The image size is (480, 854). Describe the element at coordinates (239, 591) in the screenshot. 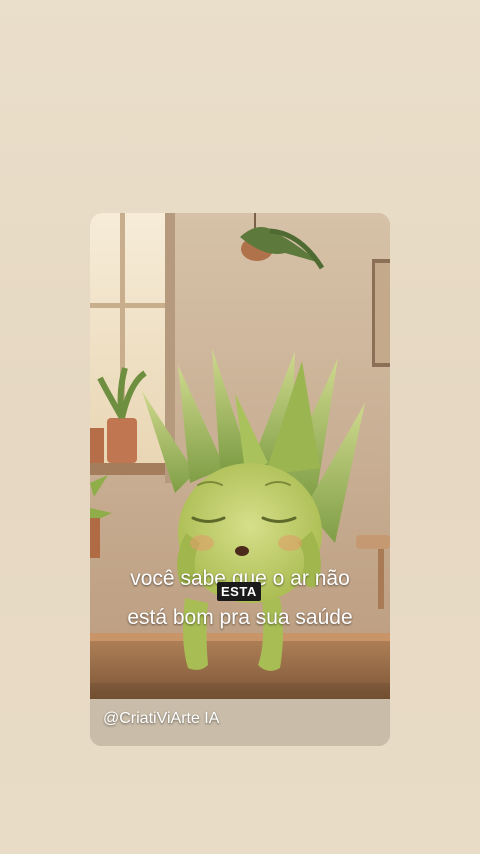

I see `text-sticker: ESTA` at that location.